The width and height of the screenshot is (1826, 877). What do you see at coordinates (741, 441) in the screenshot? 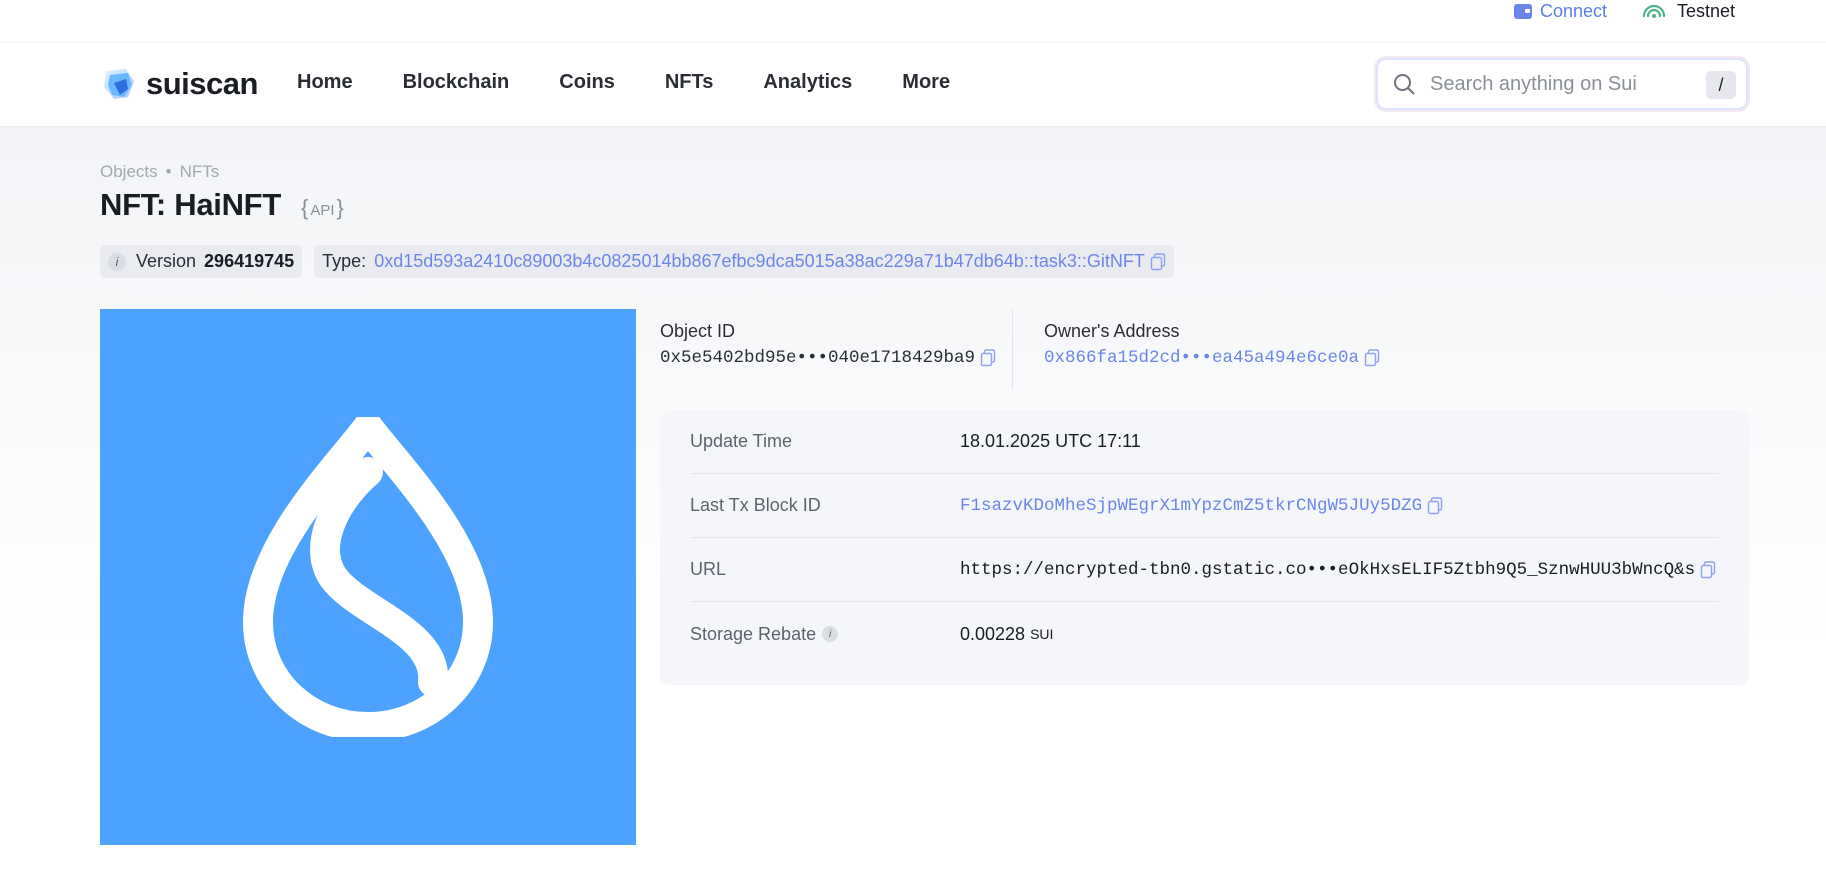
I see `detail-label: Update Time` at bounding box center [741, 441].